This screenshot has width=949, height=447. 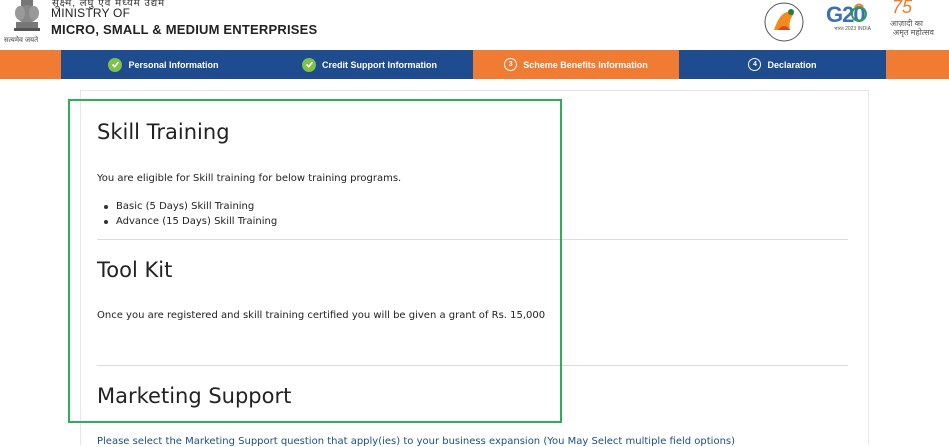 I want to click on step-scheme-benefits-information: 3 Scheme Benefits Information, so click(x=576, y=64).